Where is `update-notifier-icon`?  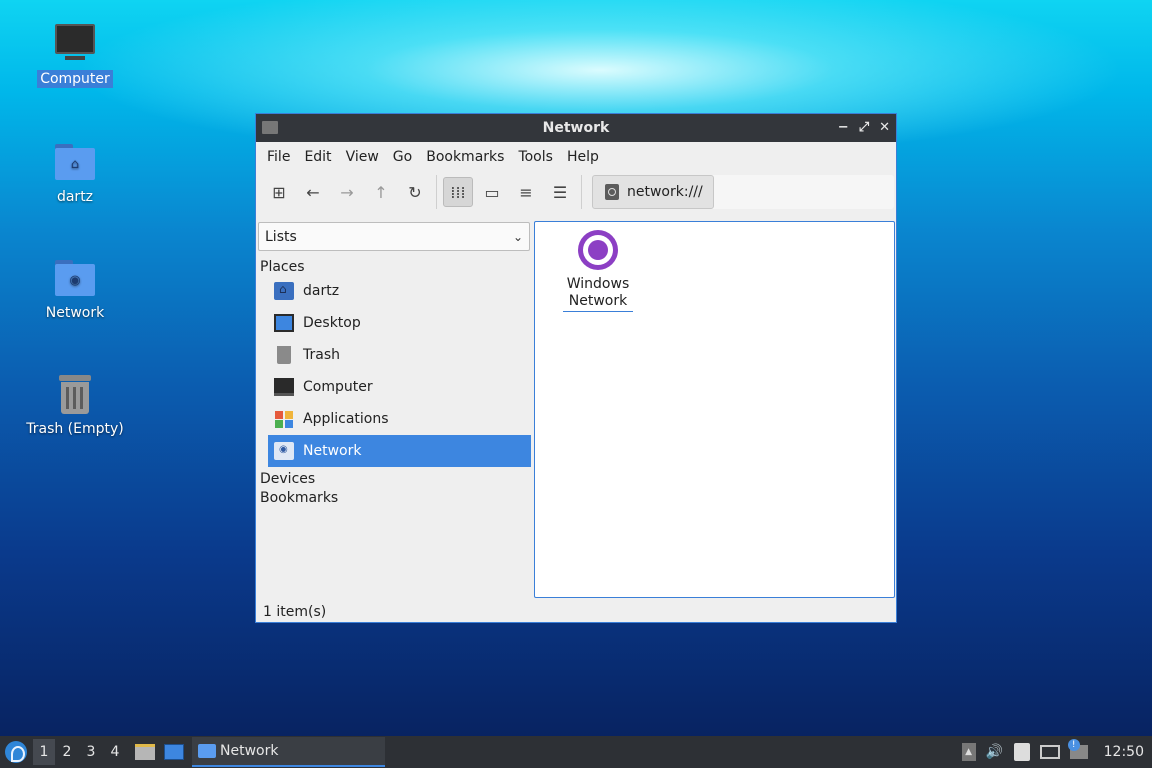 update-notifier-icon is located at coordinates (1077, 749).